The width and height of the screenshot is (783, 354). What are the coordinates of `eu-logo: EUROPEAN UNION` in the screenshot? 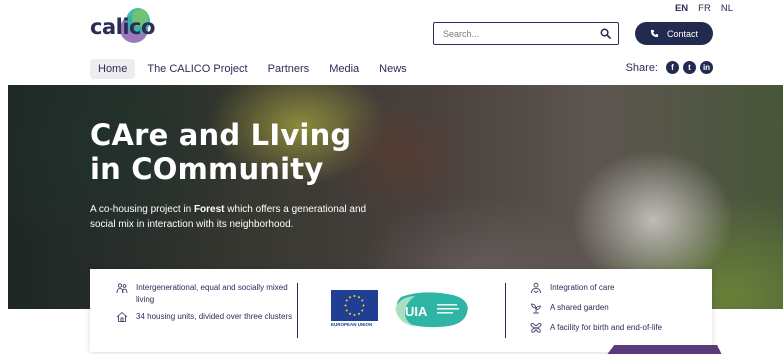 It's located at (354, 308).